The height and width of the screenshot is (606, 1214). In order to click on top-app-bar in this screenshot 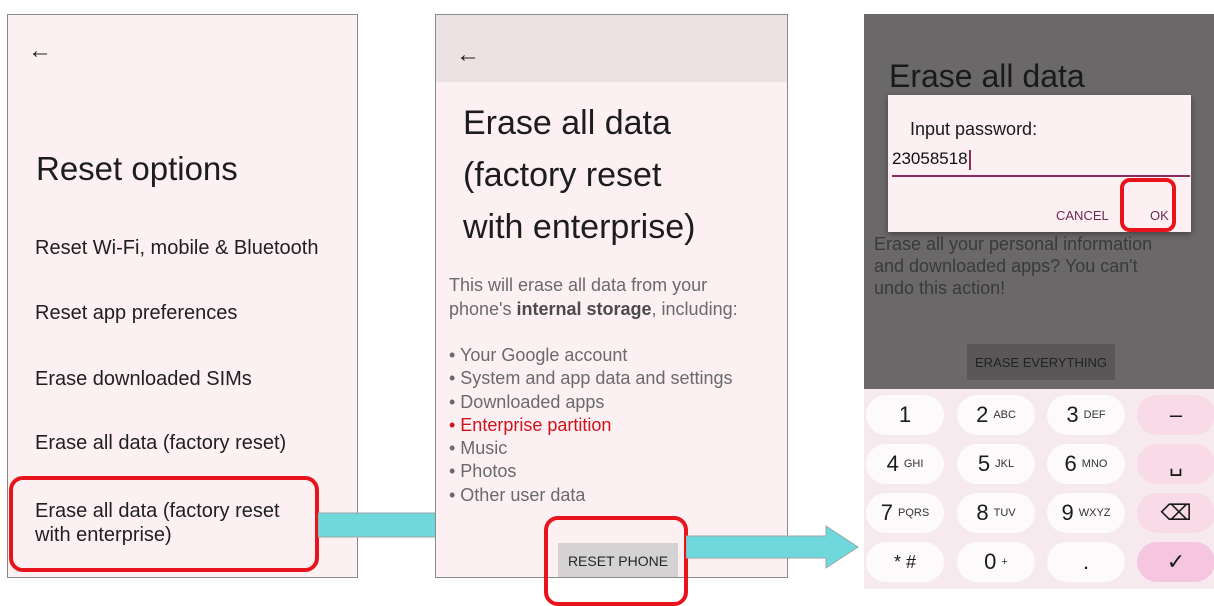, I will do `click(611, 48)`.